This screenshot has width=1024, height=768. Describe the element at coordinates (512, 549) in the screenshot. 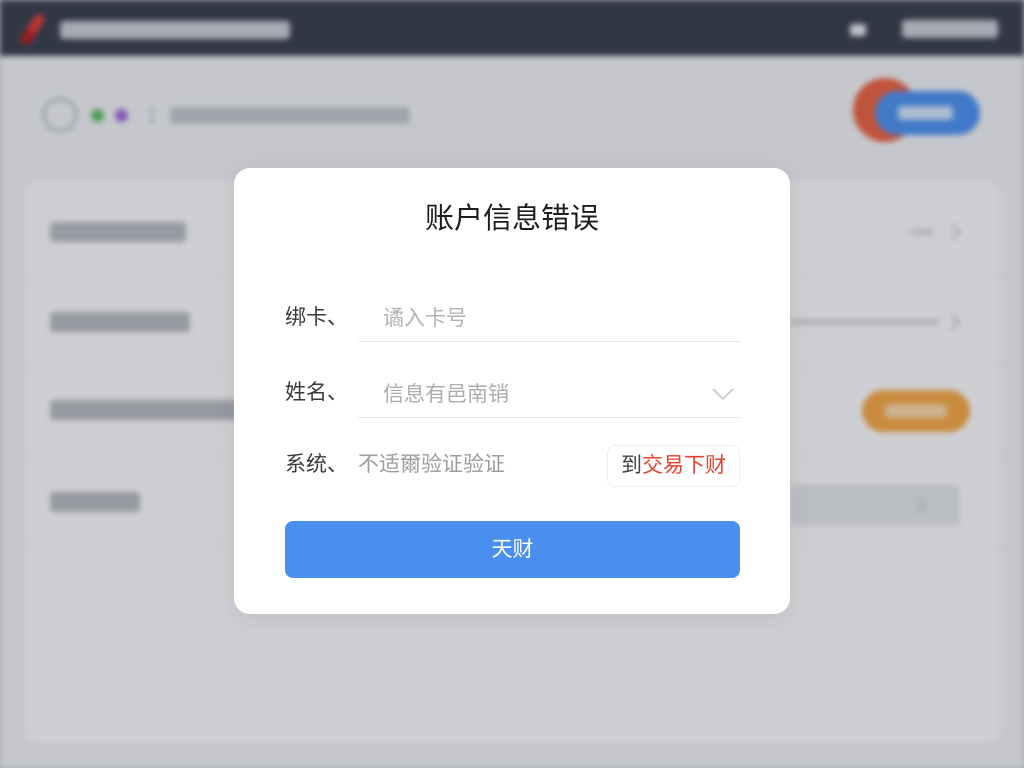

I see `submit-button: 天财` at that location.